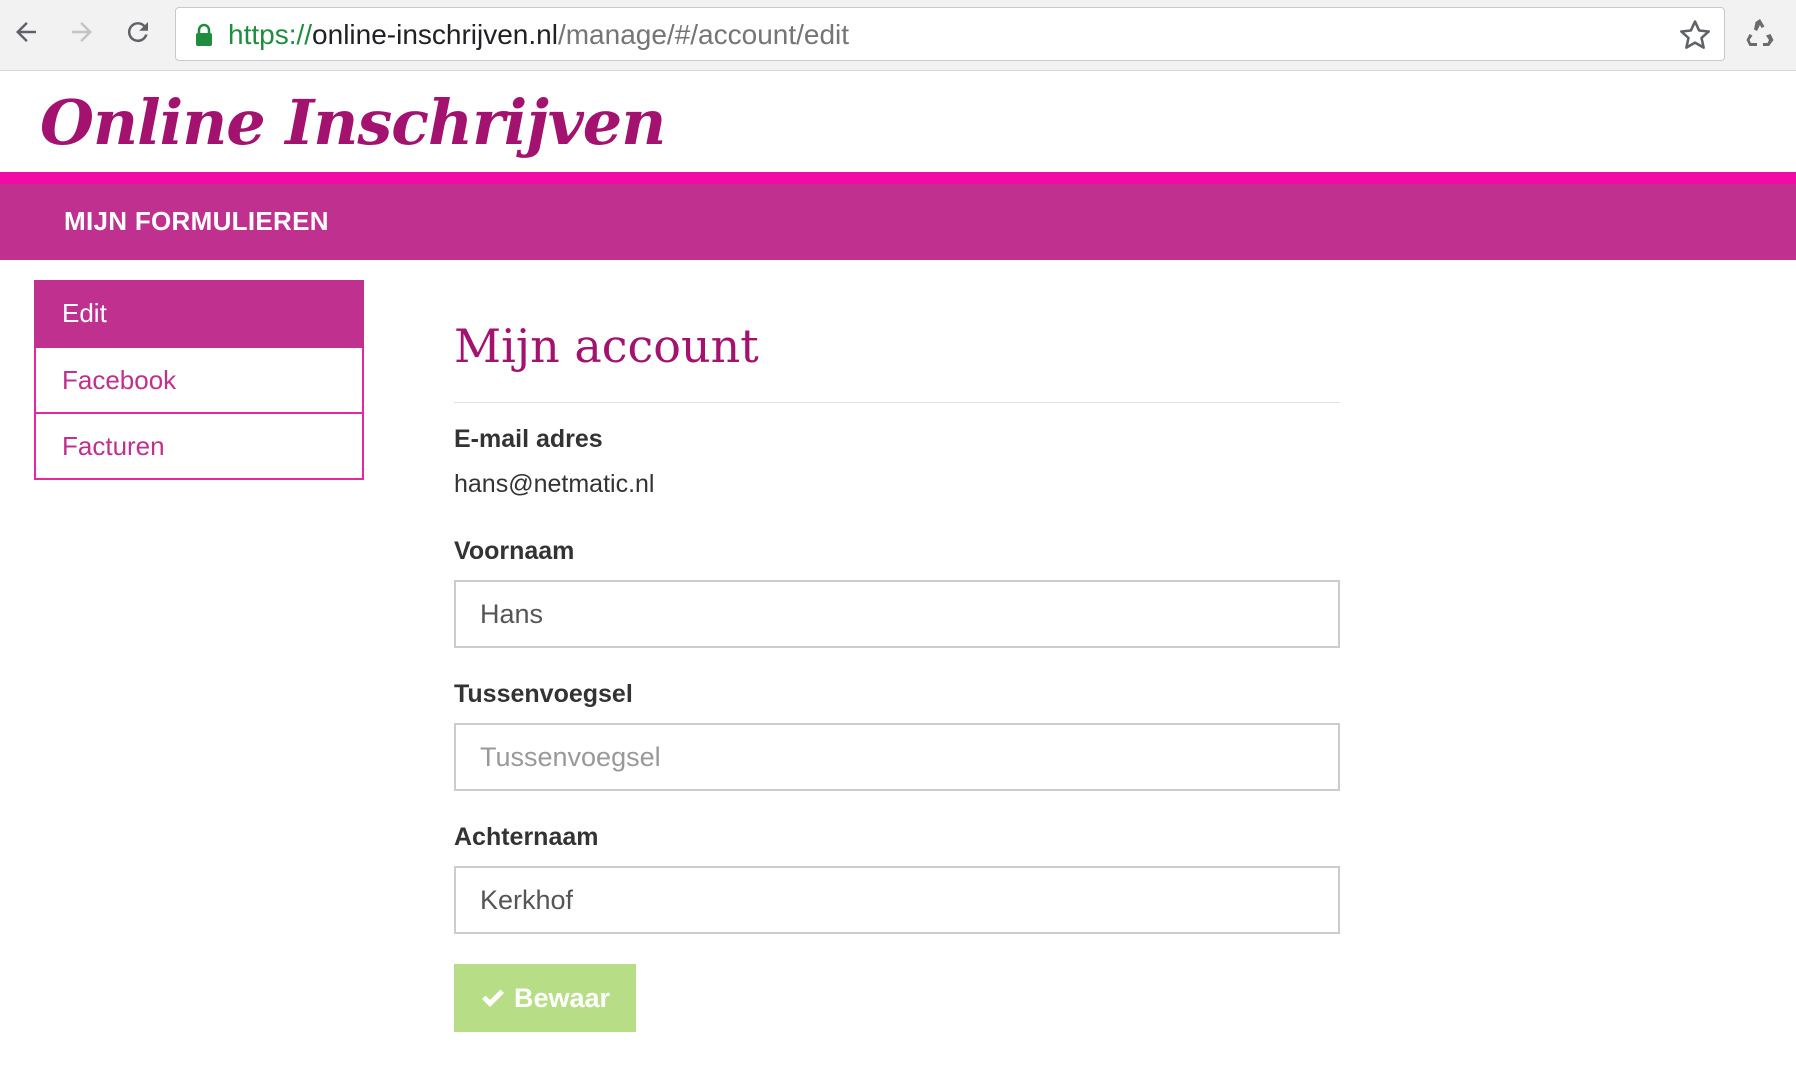  I want to click on email-label: E-mail adres, so click(528, 439).